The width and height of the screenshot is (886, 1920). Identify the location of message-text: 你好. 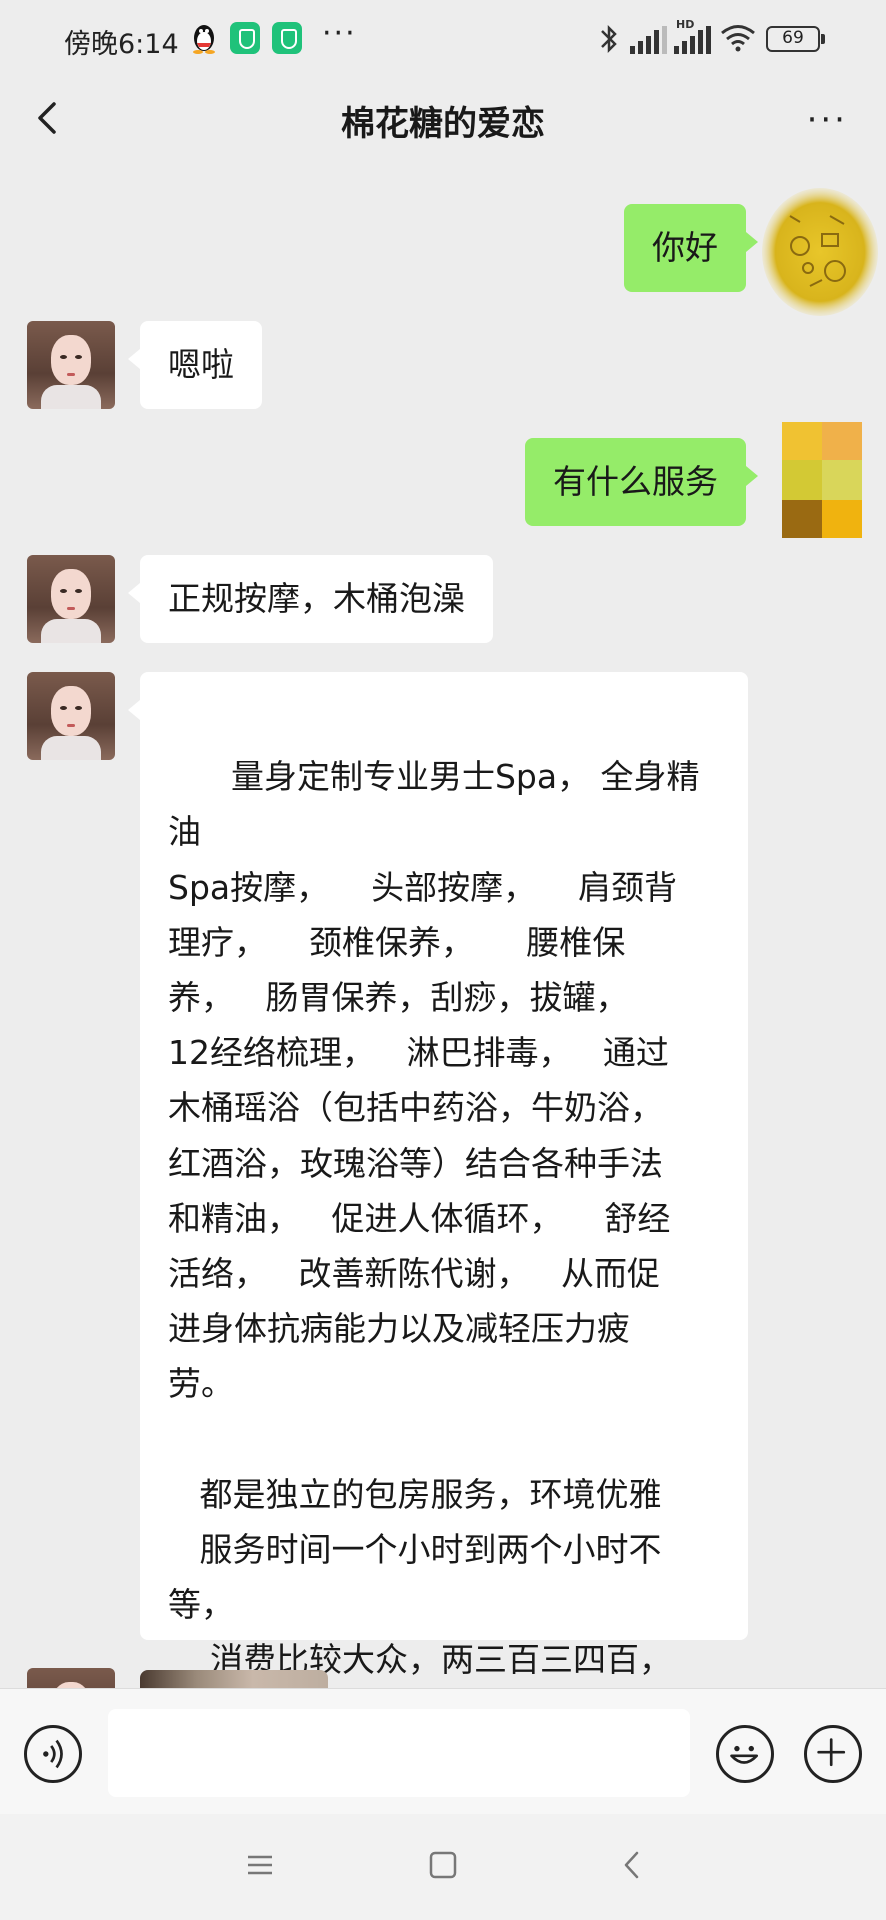
(685, 247).